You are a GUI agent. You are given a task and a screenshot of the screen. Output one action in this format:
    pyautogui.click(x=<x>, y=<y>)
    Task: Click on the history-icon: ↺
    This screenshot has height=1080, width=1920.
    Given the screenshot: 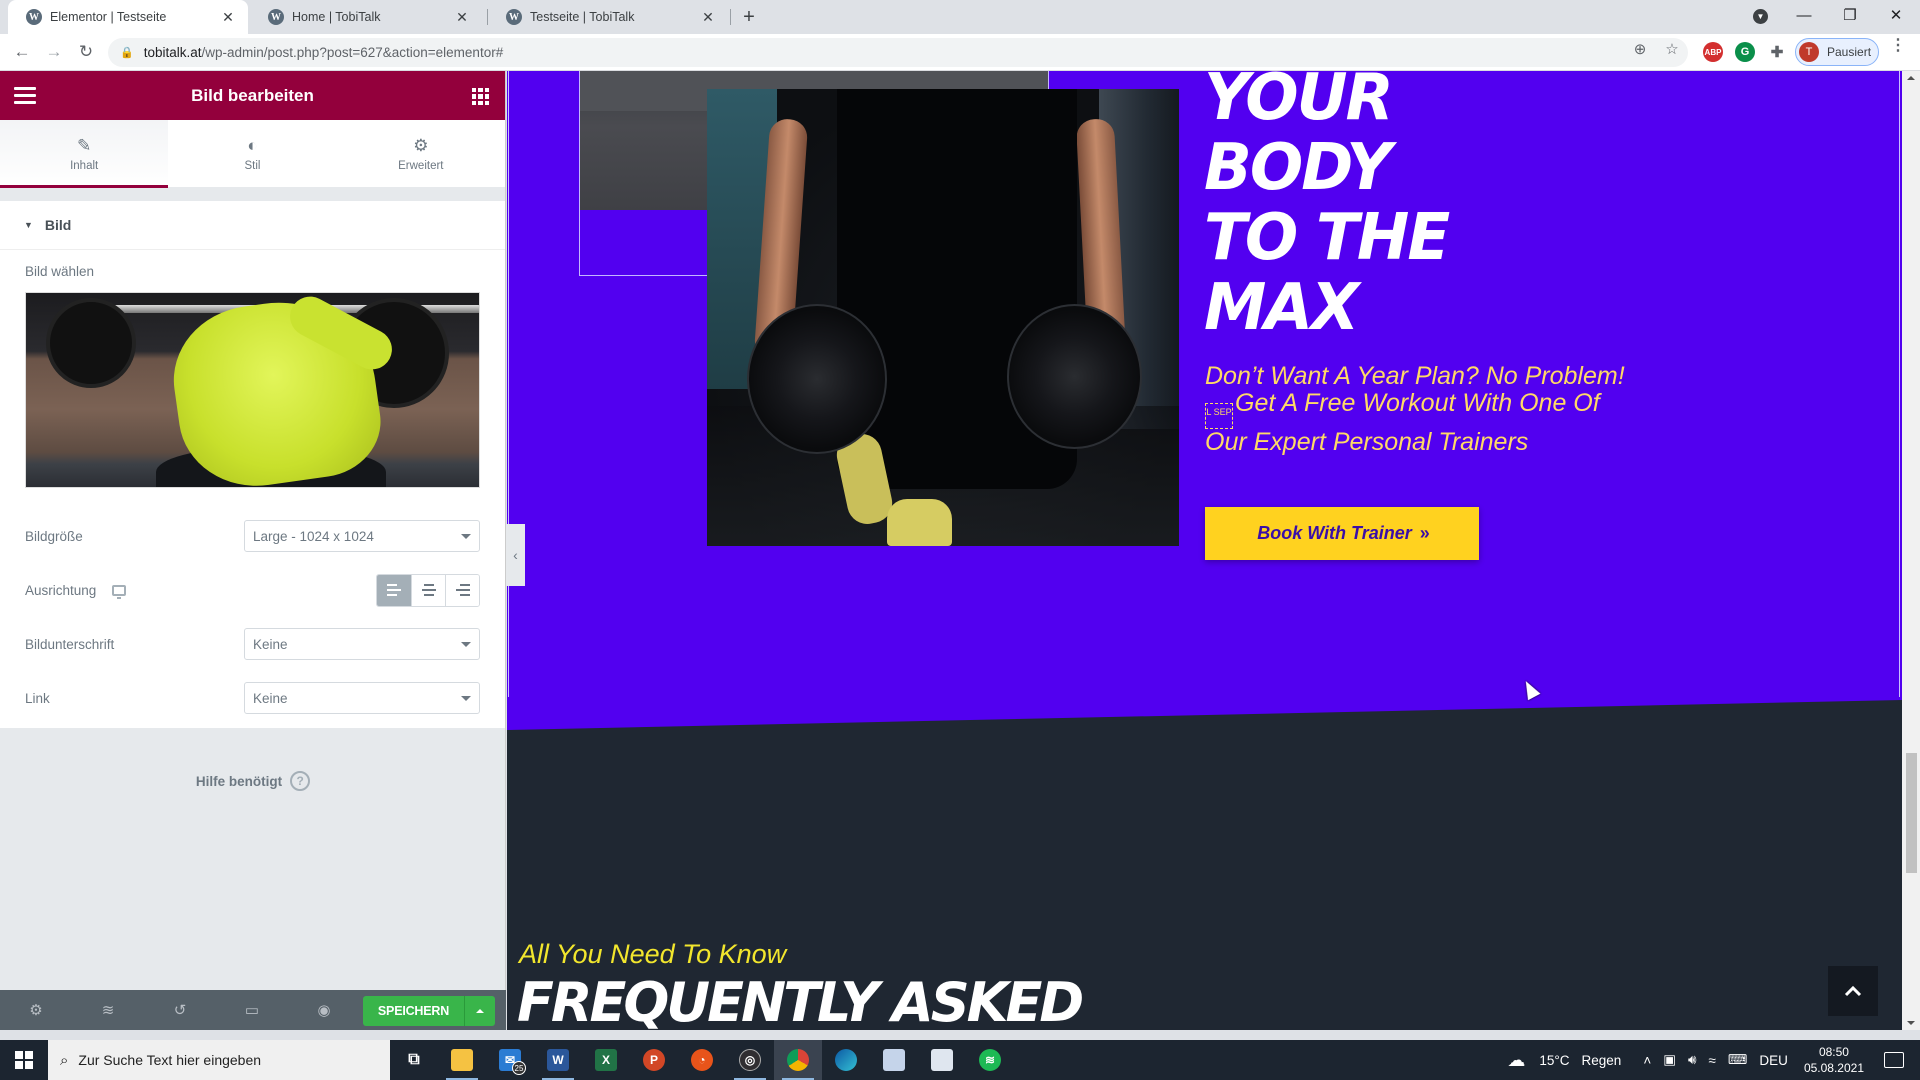 What is the action you would take?
    pyautogui.click(x=180, y=1010)
    